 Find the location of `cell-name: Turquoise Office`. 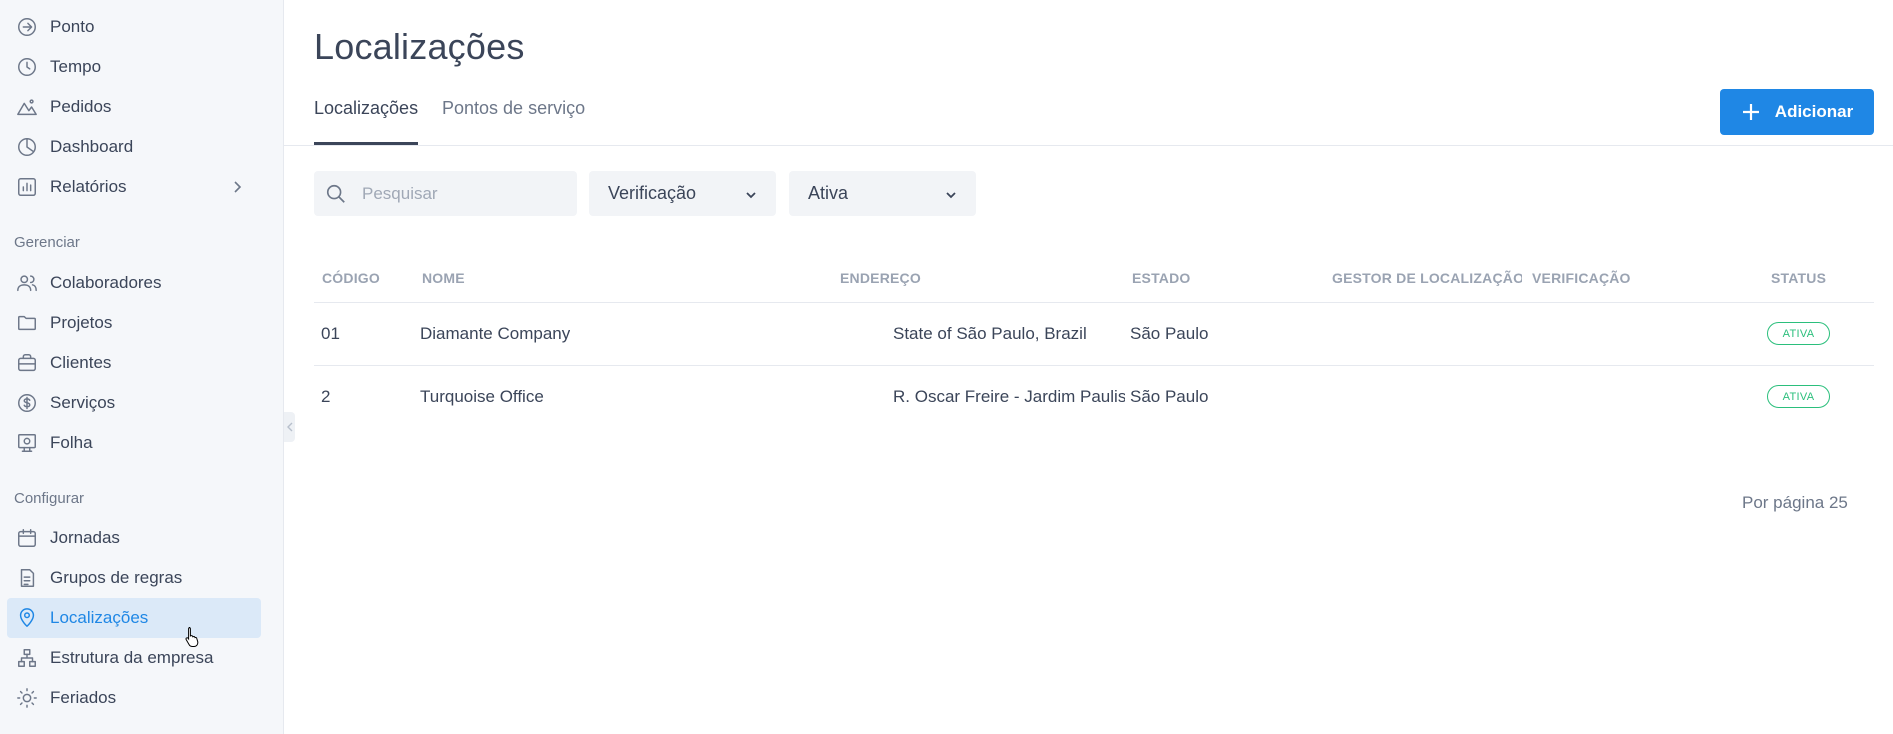

cell-name: Turquoise Office is located at coordinates (482, 396).